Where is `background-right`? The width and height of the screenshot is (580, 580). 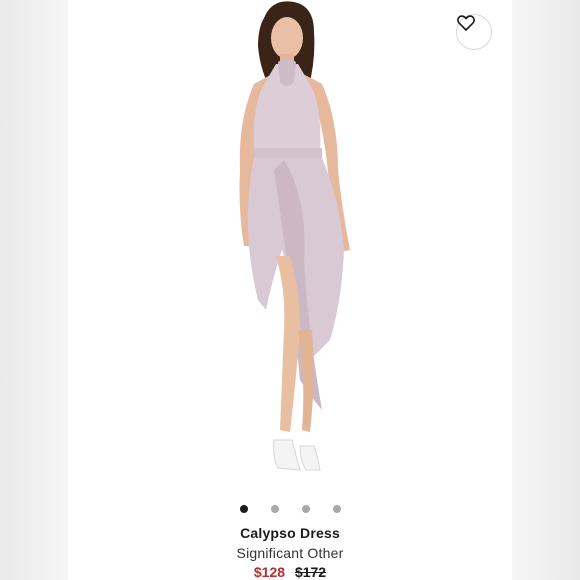
background-right is located at coordinates (546, 290).